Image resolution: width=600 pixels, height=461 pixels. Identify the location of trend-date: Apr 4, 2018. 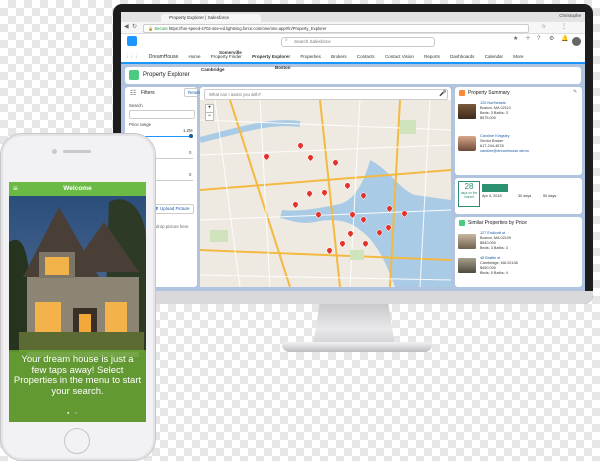
(492, 196).